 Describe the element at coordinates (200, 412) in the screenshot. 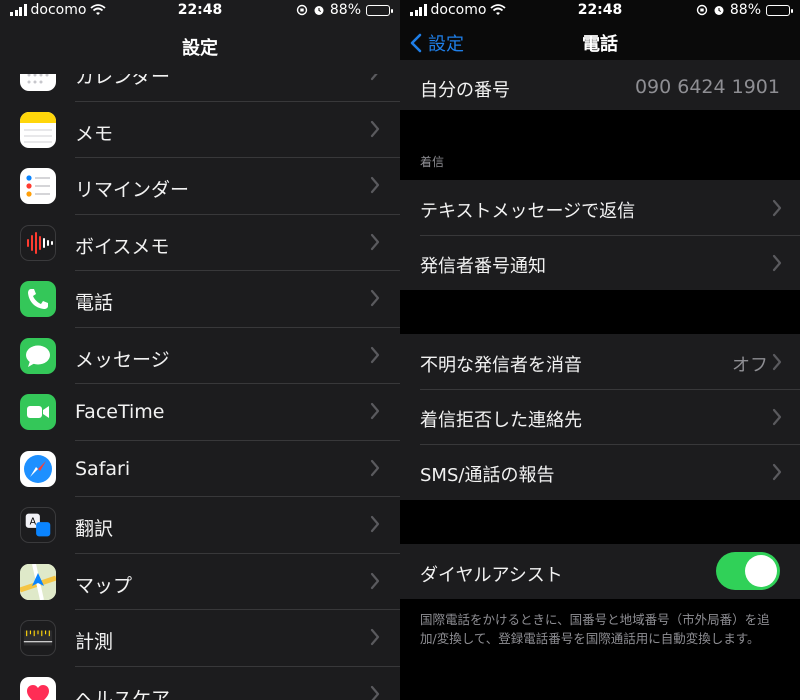

I see `settings-item-facetime: FaceTime` at that location.